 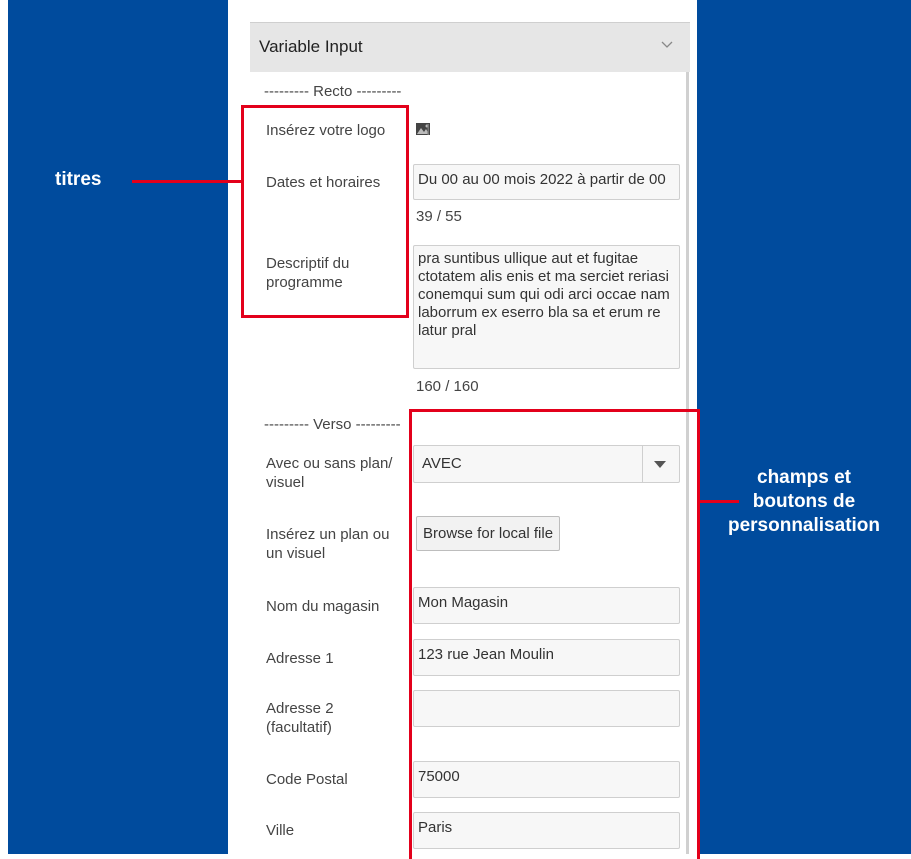 What do you see at coordinates (188, 181) in the screenshot?
I see `annotation-titles-line` at bounding box center [188, 181].